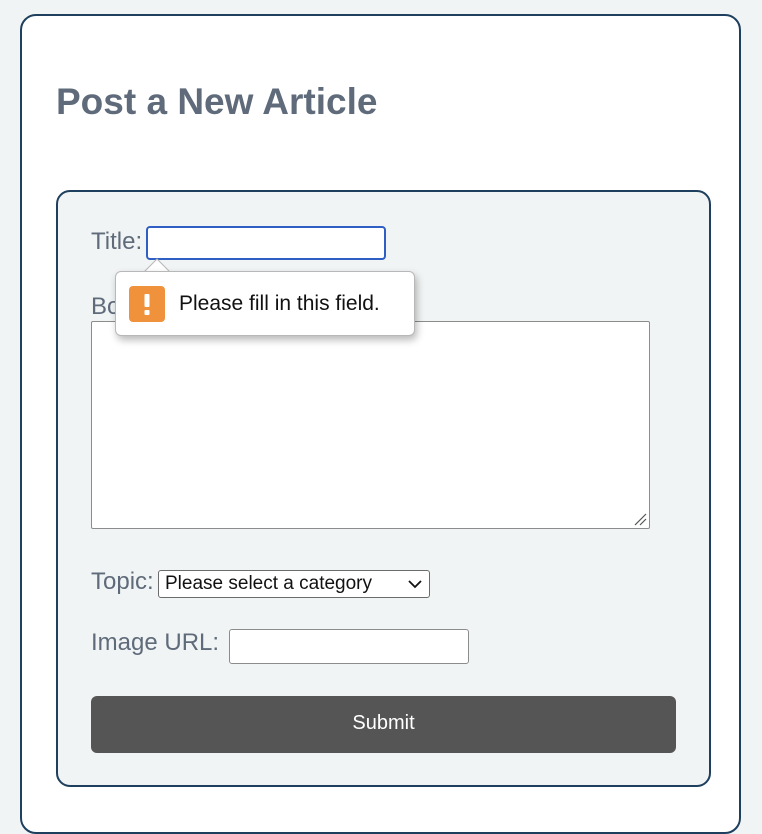 The image size is (762, 834). Describe the element at coordinates (266, 243) in the screenshot. I see `title-input` at that location.